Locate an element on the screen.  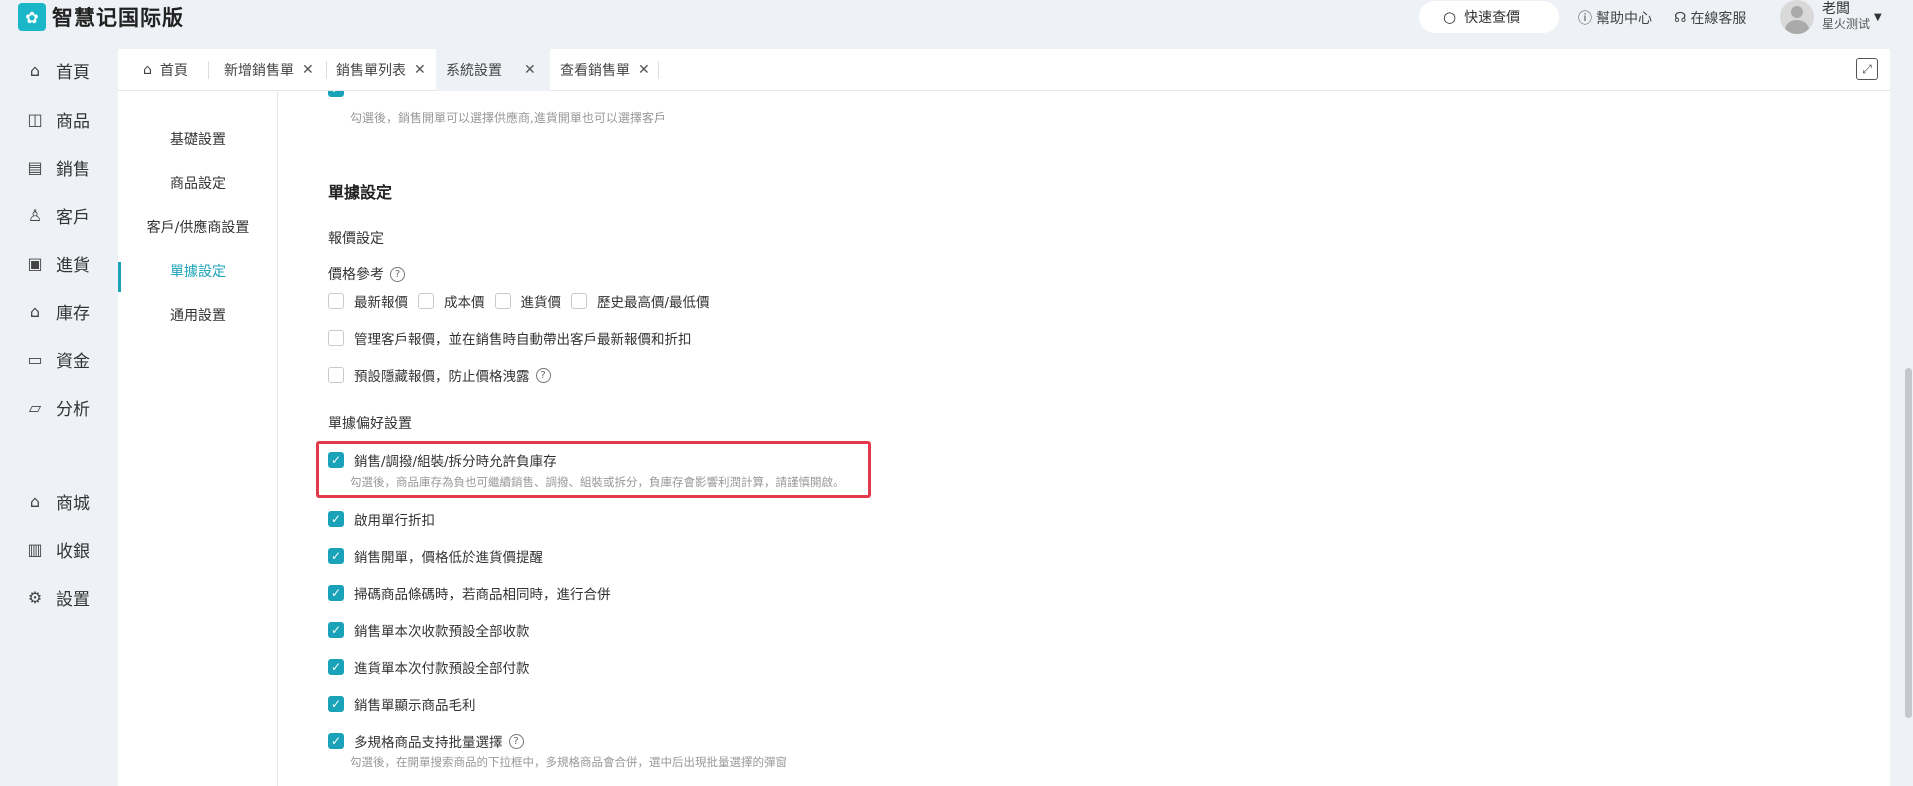
subnav-customer-supplier-settings: 客戶/供應商設置 is located at coordinates (198, 227).